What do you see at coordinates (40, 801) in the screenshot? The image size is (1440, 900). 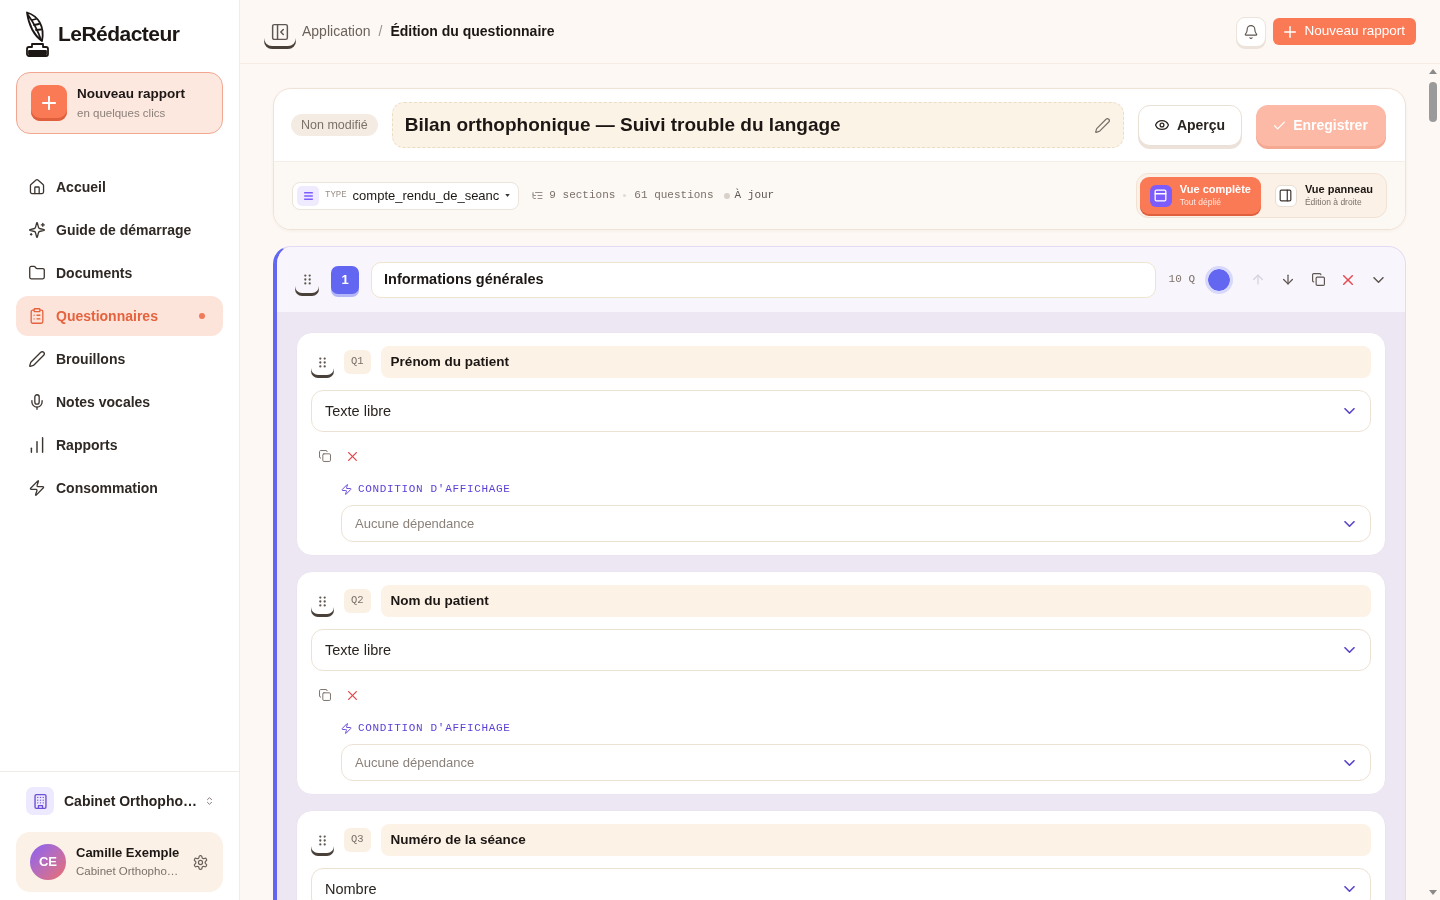 I see `building-icon` at bounding box center [40, 801].